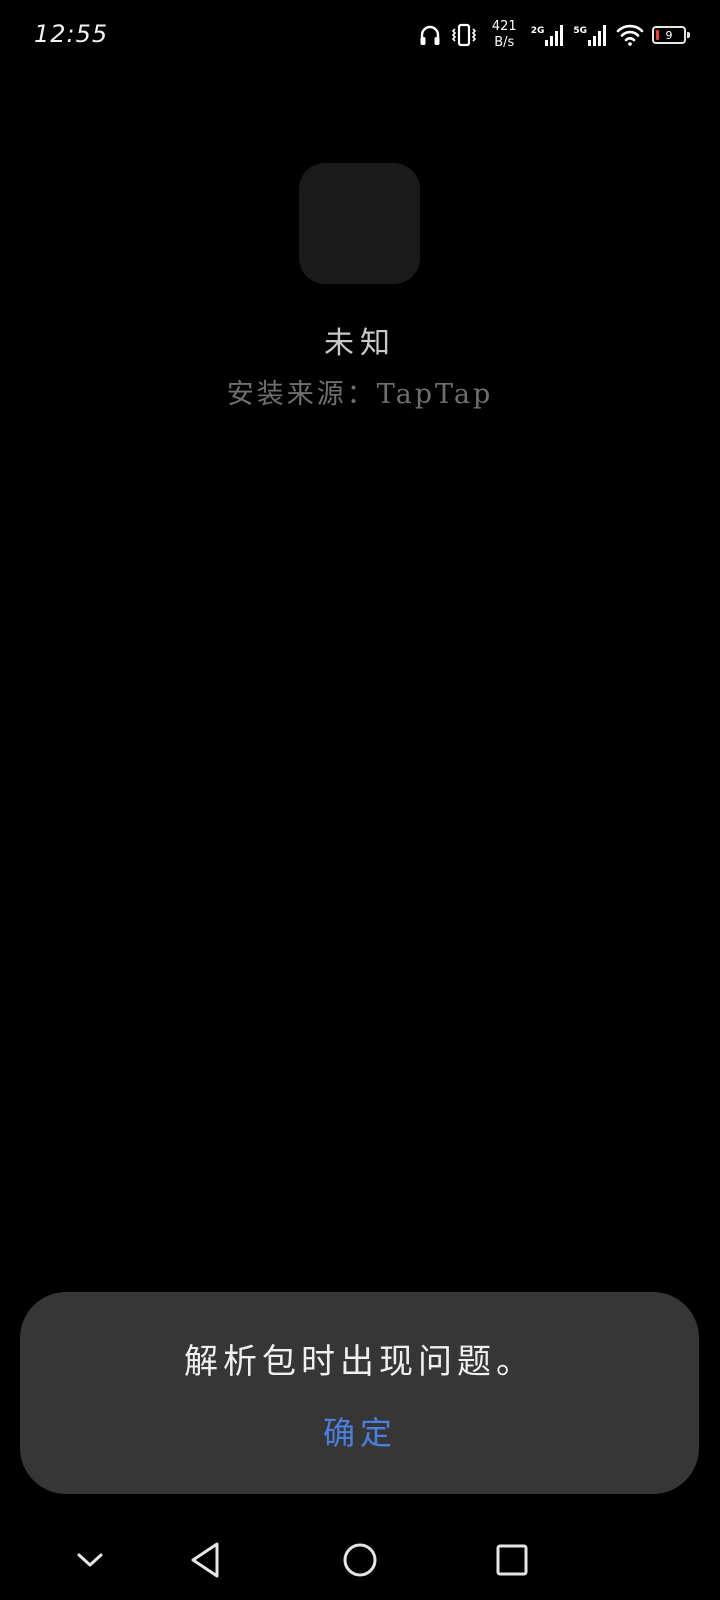 The height and width of the screenshot is (1600, 720). Describe the element at coordinates (548, 35) in the screenshot. I see `signal-icon-sim1: 2G` at that location.